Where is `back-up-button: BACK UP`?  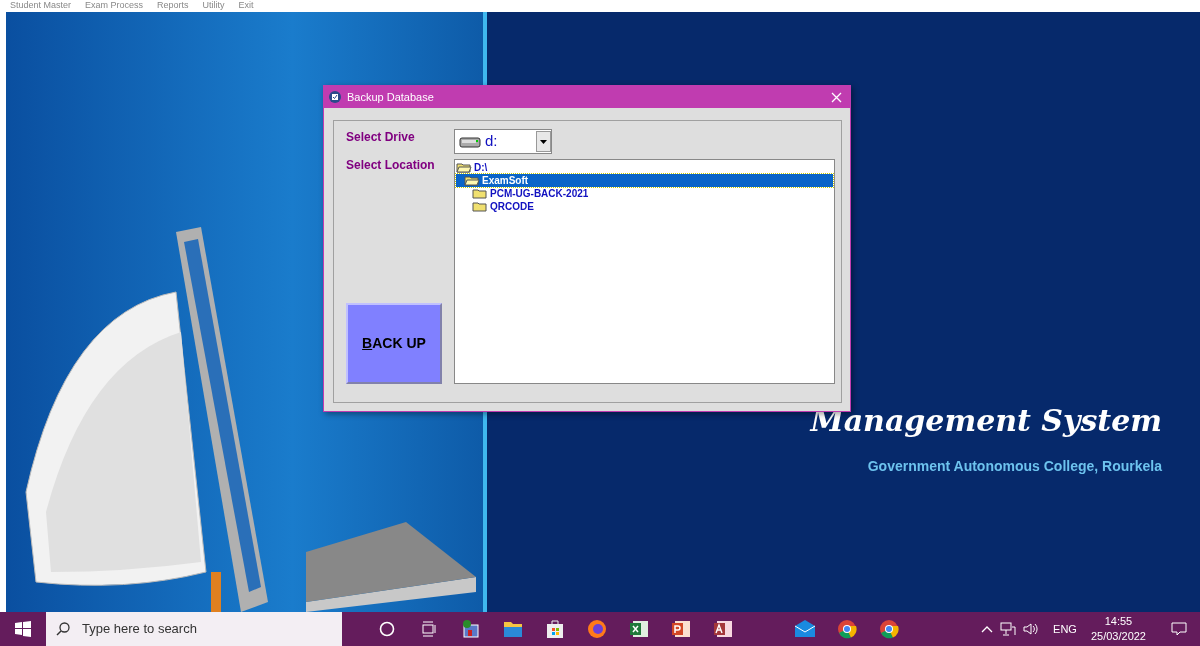 back-up-button: BACK UP is located at coordinates (394, 343).